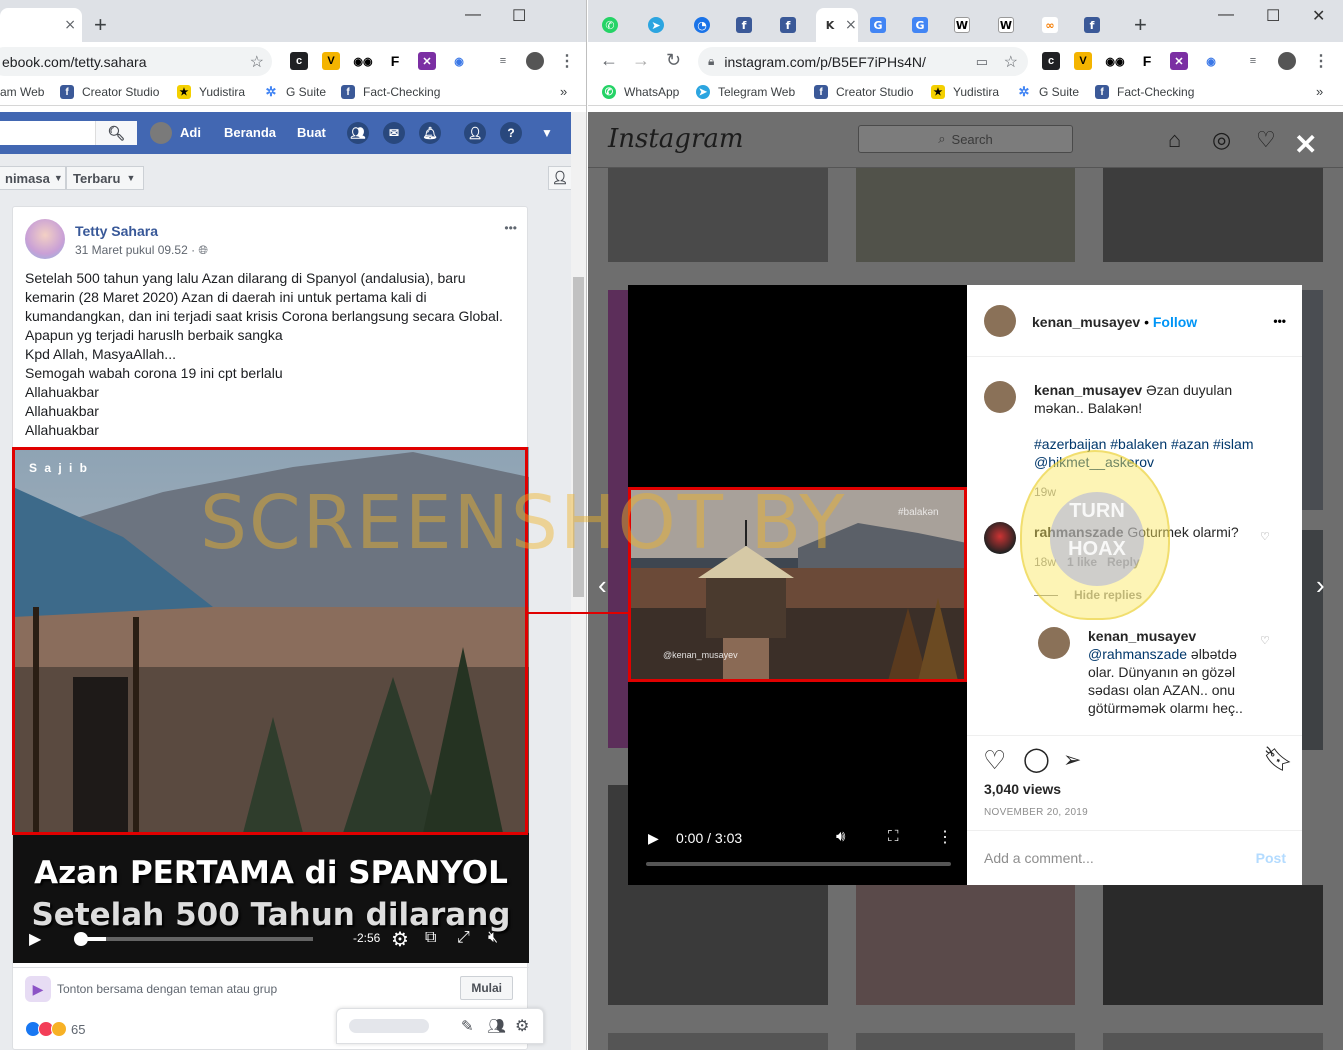  Describe the element at coordinates (459, 61) in the screenshot. I see `extension-icon: ◉` at that location.